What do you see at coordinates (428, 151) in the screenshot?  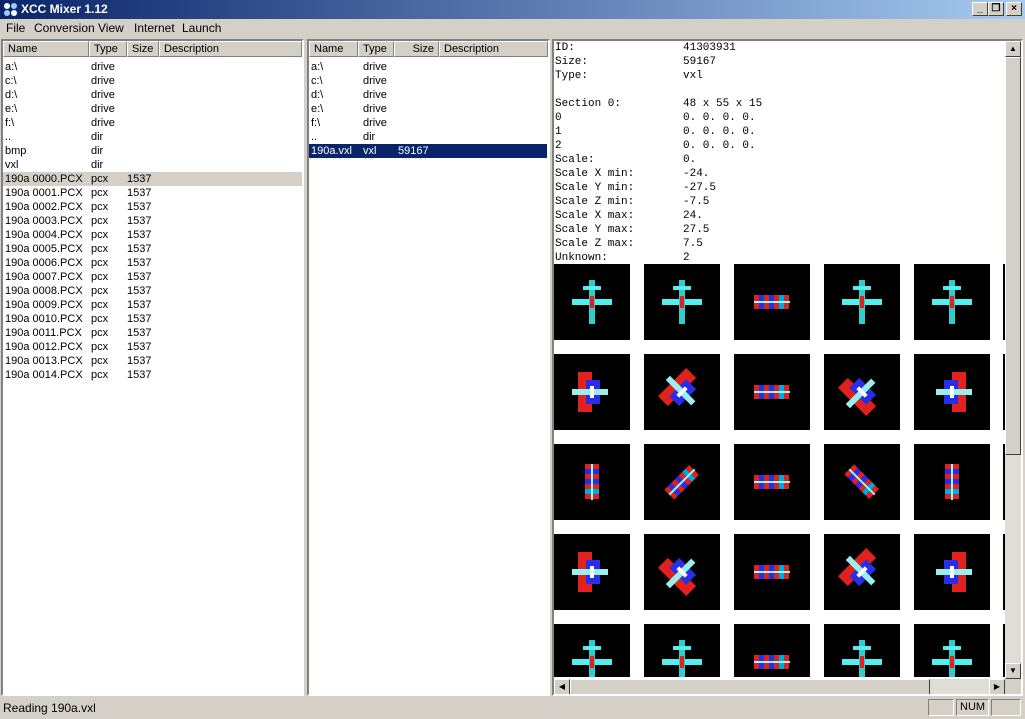 I see `list-item: 190a.vxl vxl 59167` at bounding box center [428, 151].